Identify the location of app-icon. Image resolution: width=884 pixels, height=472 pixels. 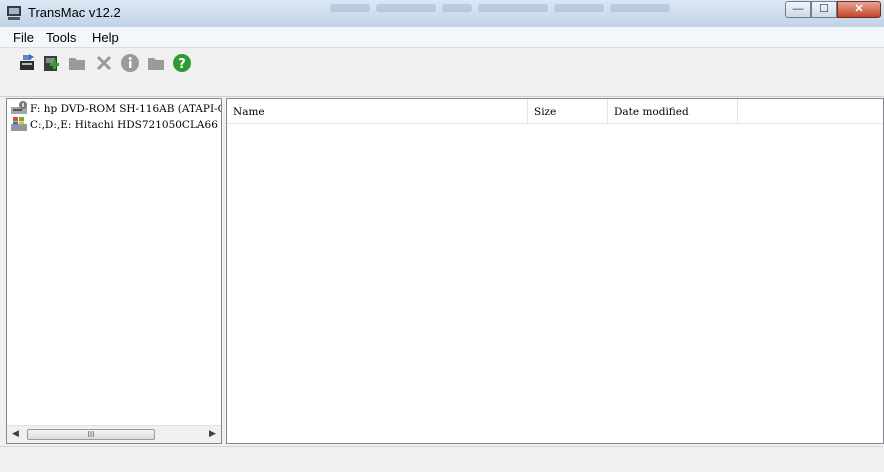
(14, 13).